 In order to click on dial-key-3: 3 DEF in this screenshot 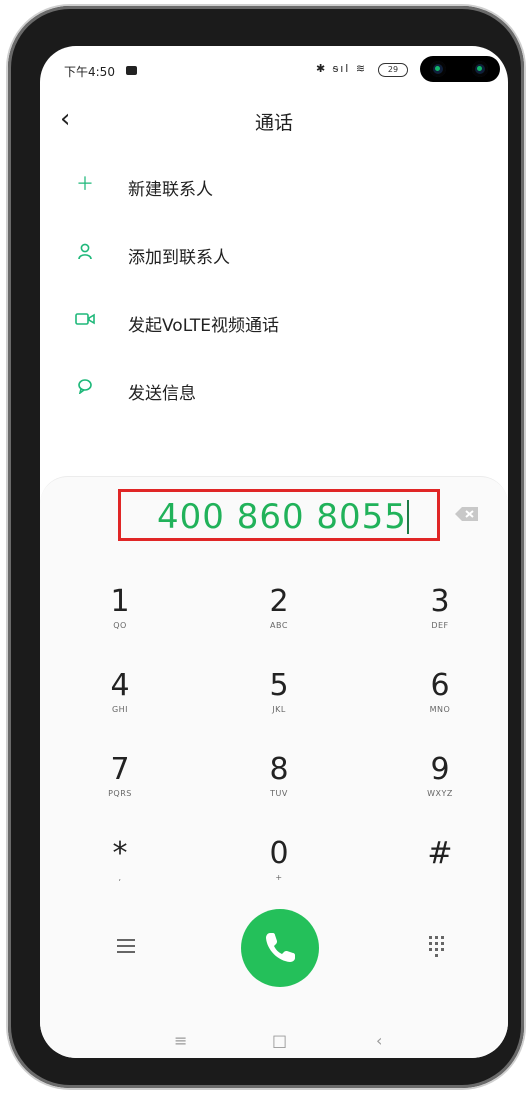, I will do `click(440, 620)`.